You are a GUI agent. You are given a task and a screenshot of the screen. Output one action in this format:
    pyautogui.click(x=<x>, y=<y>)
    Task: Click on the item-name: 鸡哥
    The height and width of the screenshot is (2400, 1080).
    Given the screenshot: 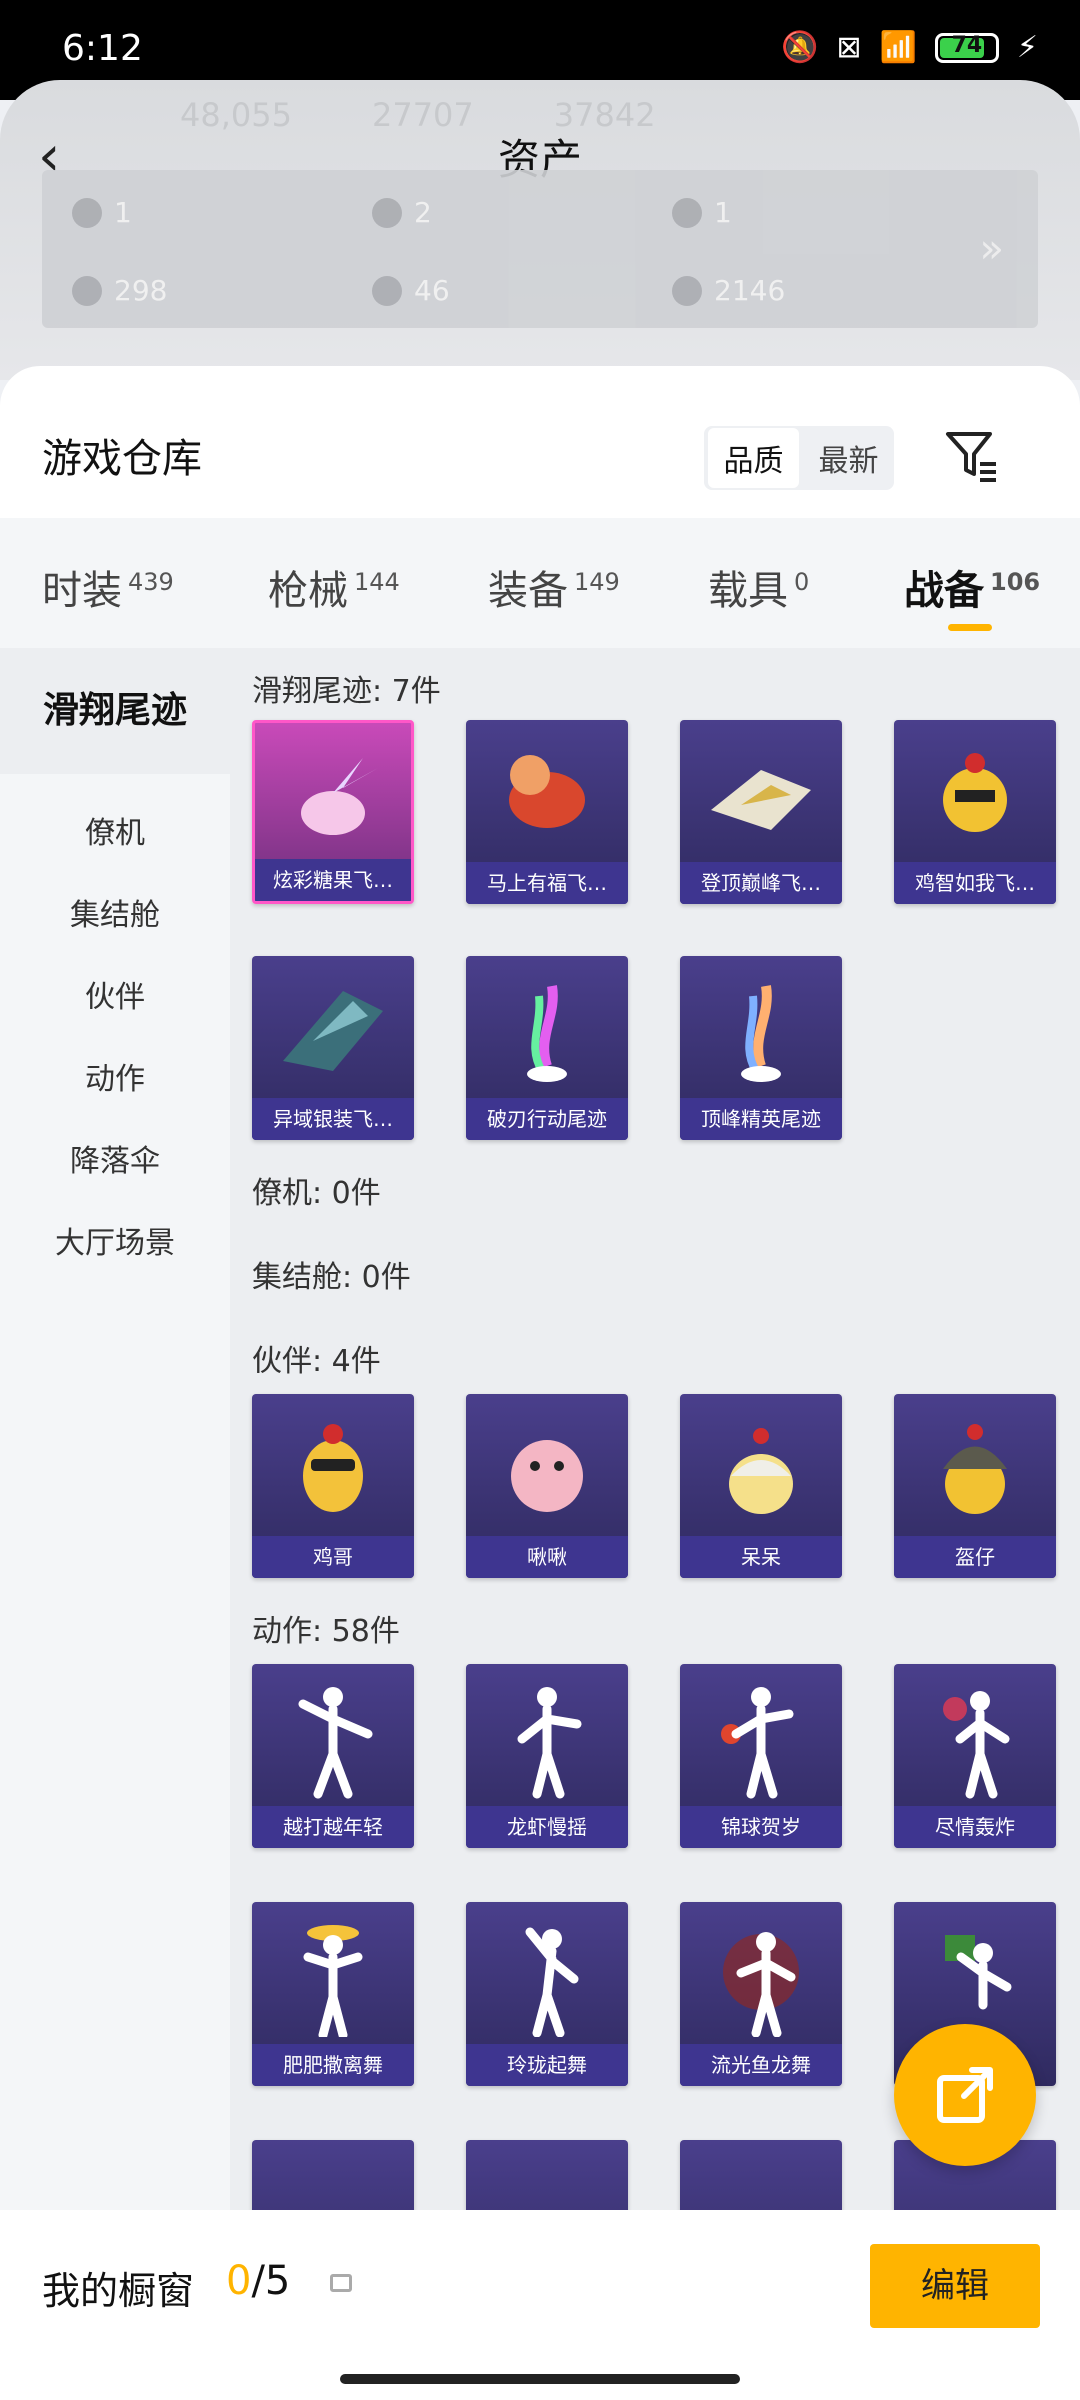 What is the action you would take?
    pyautogui.click(x=333, y=1557)
    